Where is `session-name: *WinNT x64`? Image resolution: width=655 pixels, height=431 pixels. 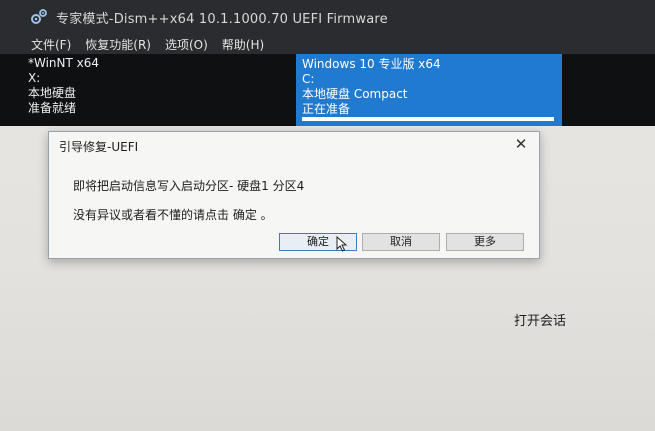
session-name: *WinNT x64 is located at coordinates (64, 63).